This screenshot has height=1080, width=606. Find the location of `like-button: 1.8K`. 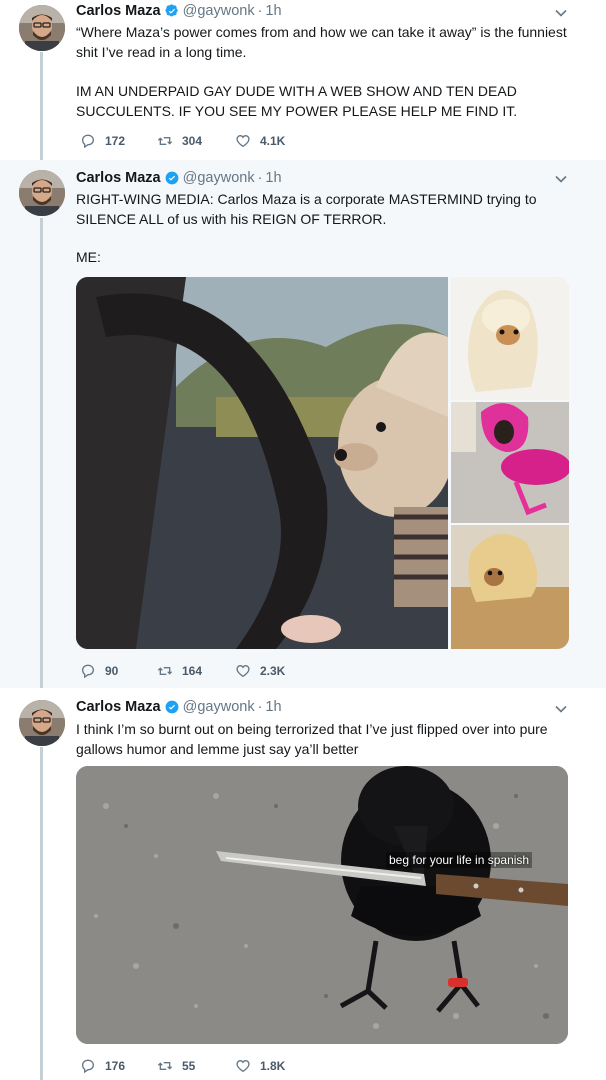

like-button: 1.8K is located at coordinates (275, 1066).